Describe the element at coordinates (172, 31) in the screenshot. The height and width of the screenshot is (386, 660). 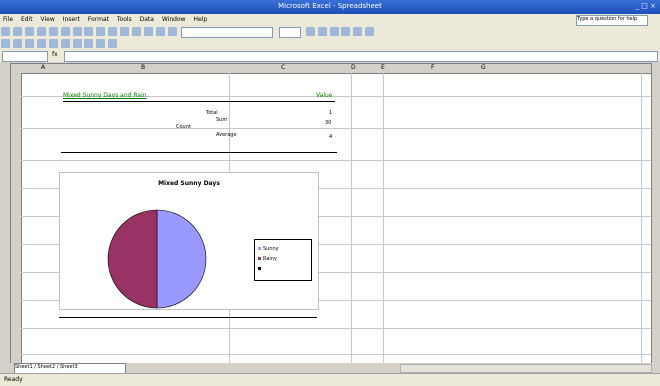
I see `chart-icon` at that location.